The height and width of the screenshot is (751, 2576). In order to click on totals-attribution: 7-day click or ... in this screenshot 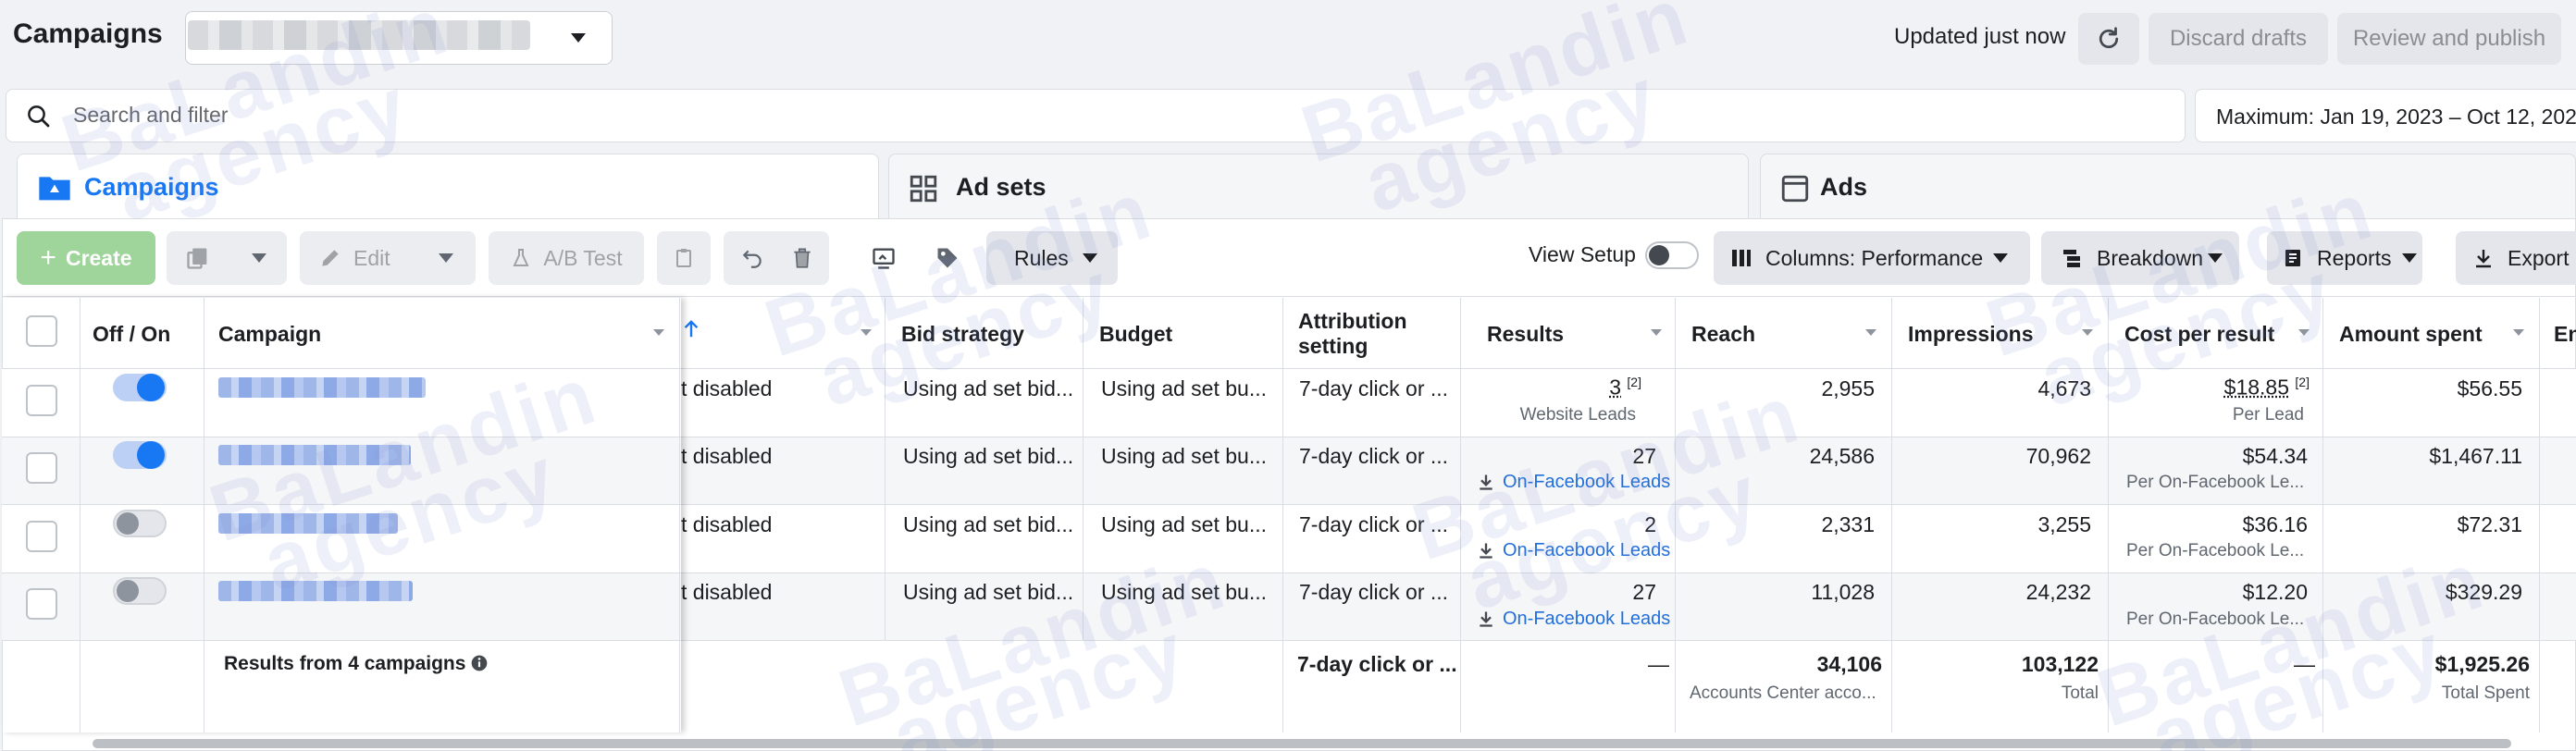, I will do `click(1377, 664)`.